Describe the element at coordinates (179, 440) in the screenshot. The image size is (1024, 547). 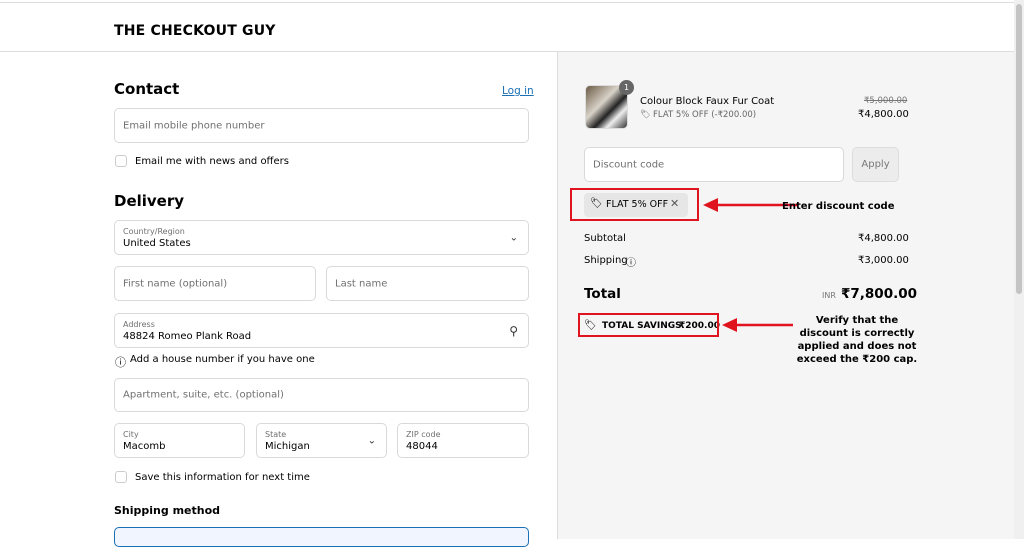
I see `city-input: City Macomb` at that location.